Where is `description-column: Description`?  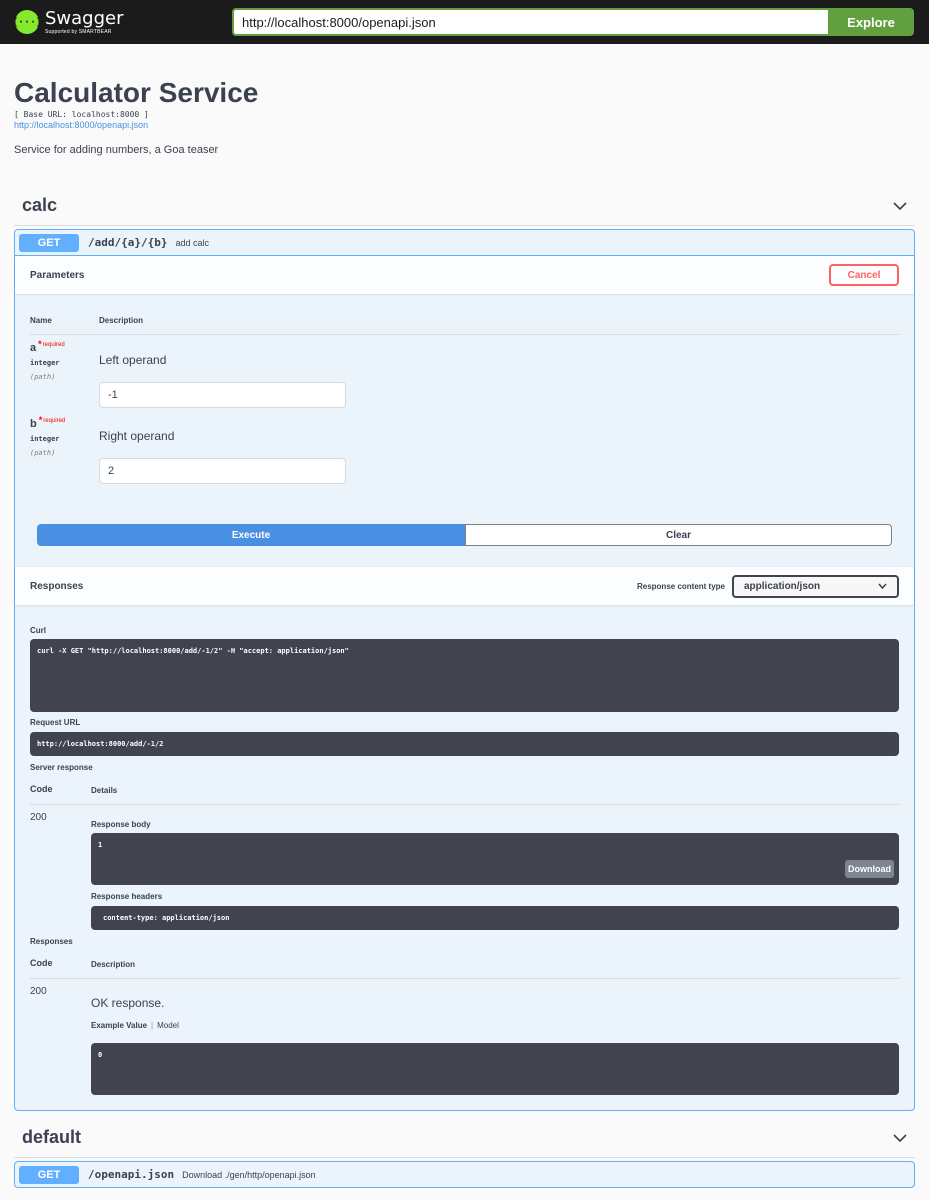
description-column: Description is located at coordinates (113, 964).